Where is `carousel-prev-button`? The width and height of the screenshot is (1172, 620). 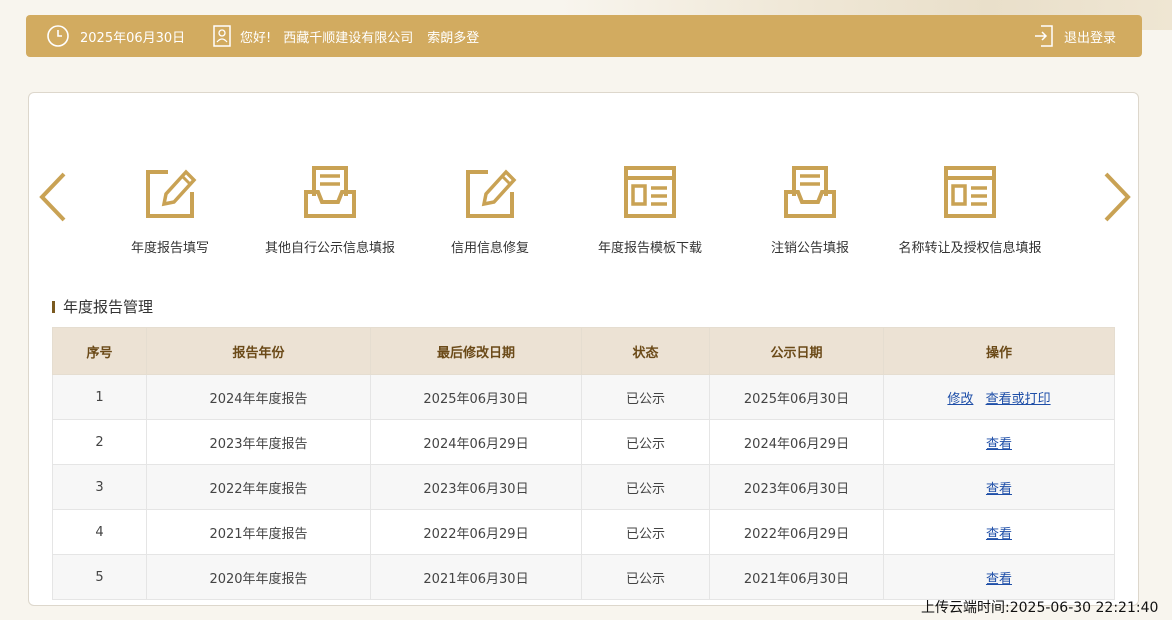 carousel-prev-button is located at coordinates (53, 199).